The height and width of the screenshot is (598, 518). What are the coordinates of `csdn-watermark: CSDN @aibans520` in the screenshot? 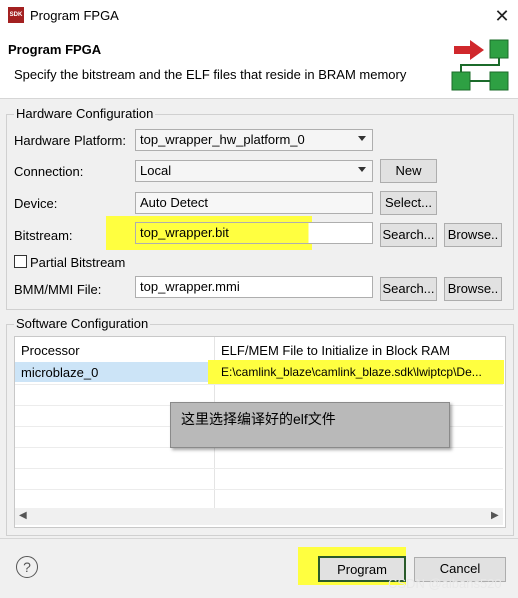 It's located at (445, 583).